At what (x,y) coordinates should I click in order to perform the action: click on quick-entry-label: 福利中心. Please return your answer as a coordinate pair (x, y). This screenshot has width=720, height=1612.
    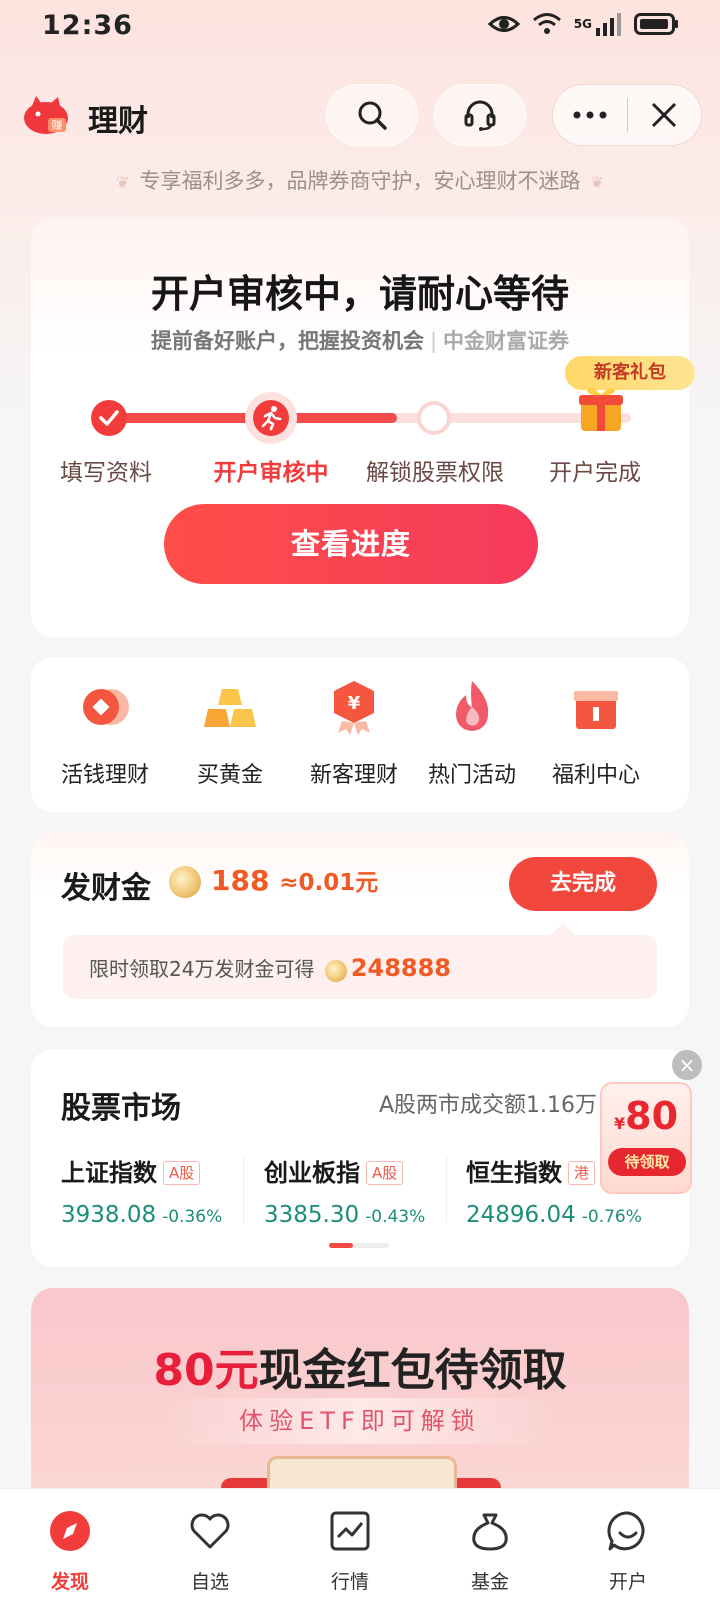
    Looking at the image, I should click on (595, 775).